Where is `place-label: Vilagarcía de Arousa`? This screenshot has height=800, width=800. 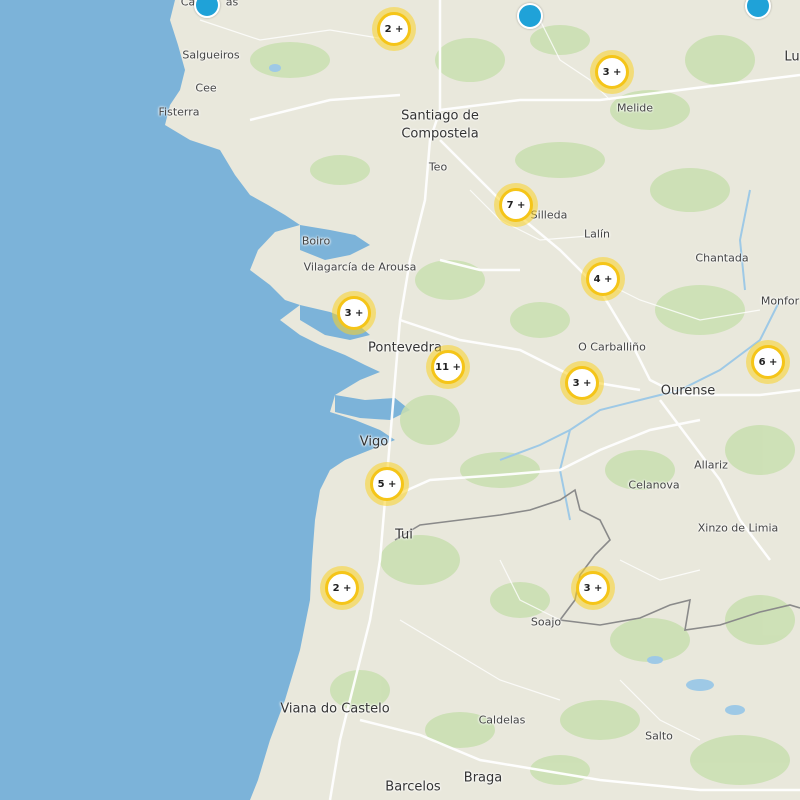 place-label: Vilagarcía de Arousa is located at coordinates (360, 267).